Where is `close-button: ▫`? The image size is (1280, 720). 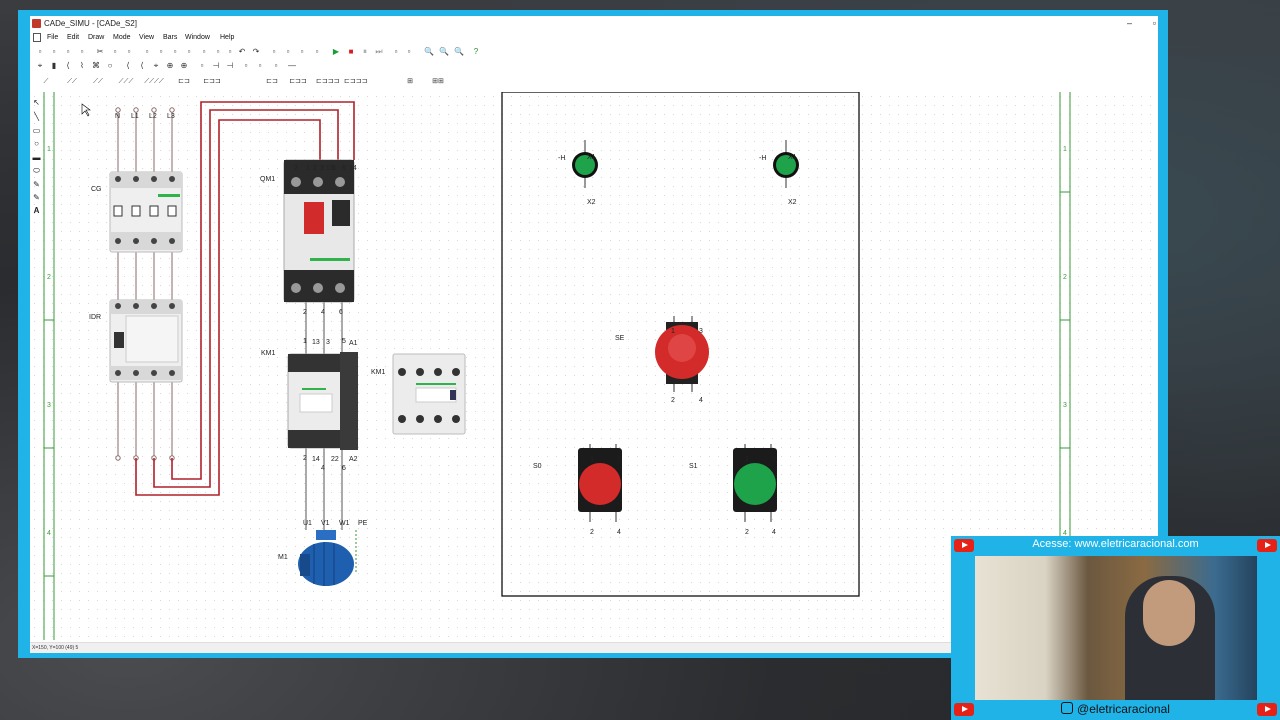
close-button: ▫ is located at coordinates (1154, 23).